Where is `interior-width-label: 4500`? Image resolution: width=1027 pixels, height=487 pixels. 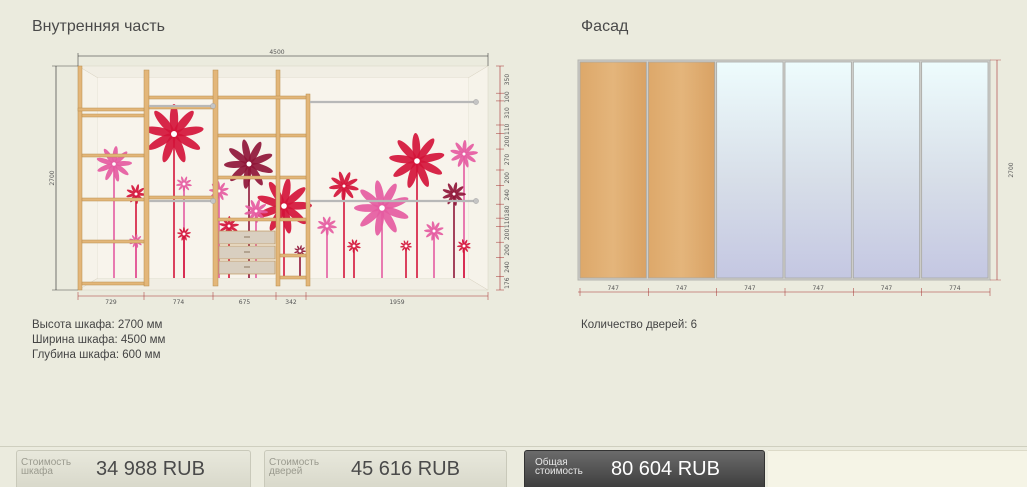
interior-width-label: 4500 is located at coordinates (276, 52).